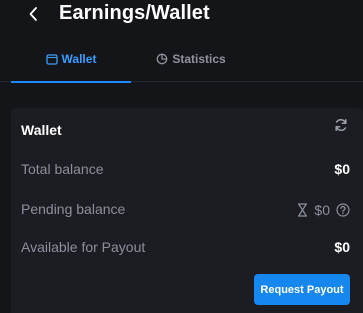 This screenshot has height=313, width=363. What do you see at coordinates (199, 59) in the screenshot?
I see `tab-statistics-label: Statistics` at bounding box center [199, 59].